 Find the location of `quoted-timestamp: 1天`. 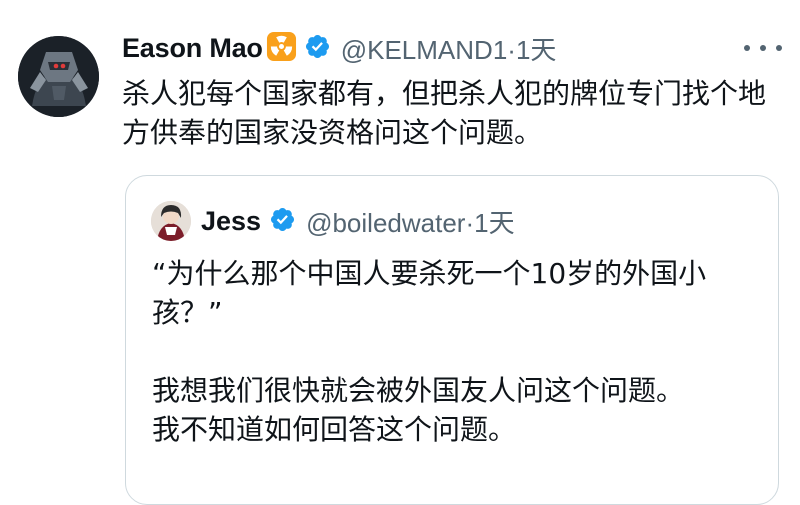

quoted-timestamp: 1天 is located at coordinates (494, 223).